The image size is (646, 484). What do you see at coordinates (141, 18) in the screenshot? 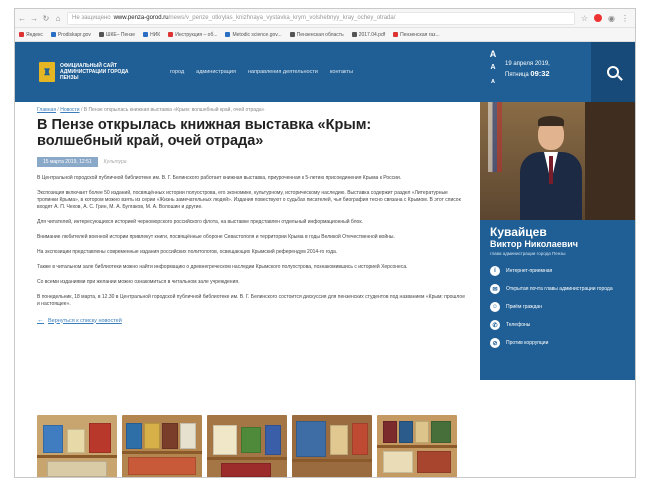
I see `url-domain: www.penza-gorod.ru` at bounding box center [141, 18].